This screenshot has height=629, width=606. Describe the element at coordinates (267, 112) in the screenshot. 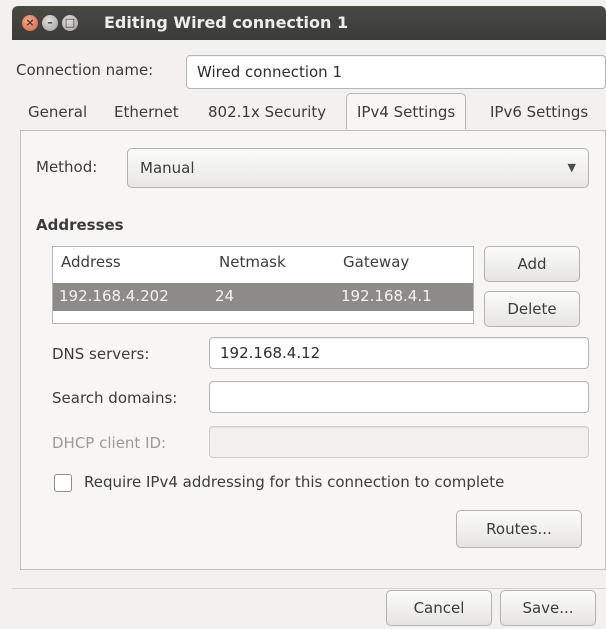

I see `tab-8021x-security: 802.1x Security` at that location.